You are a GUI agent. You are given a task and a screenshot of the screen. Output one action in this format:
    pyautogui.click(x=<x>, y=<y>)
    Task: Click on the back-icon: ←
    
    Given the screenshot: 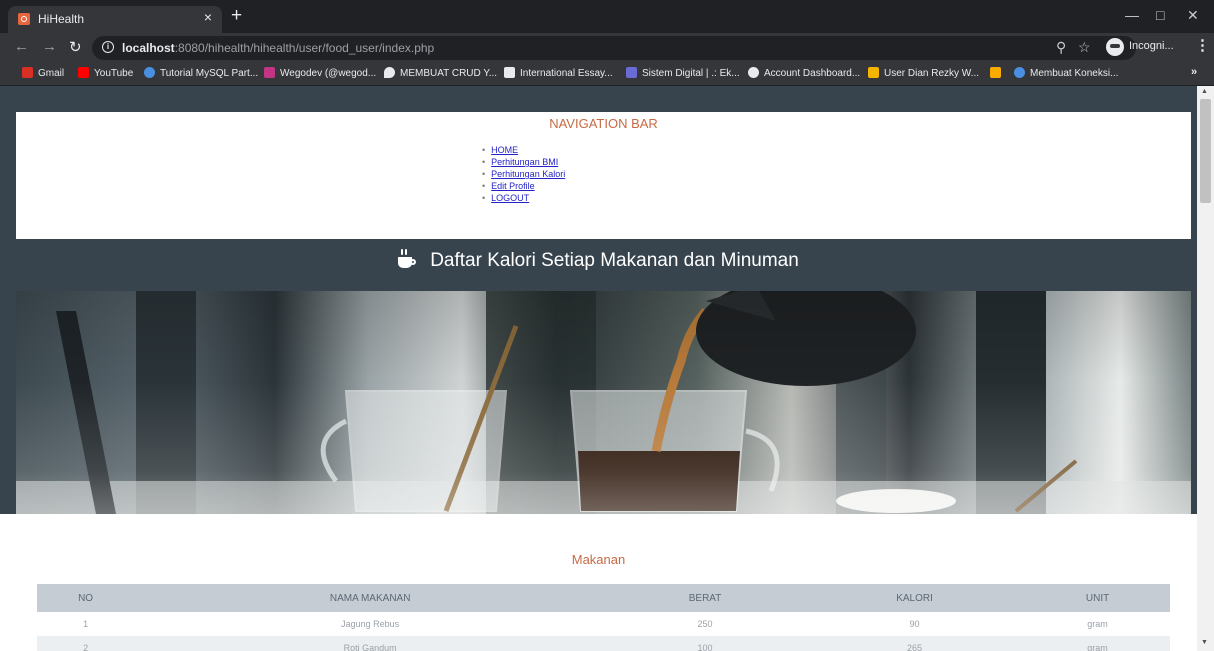 What is the action you would take?
    pyautogui.click(x=21, y=46)
    